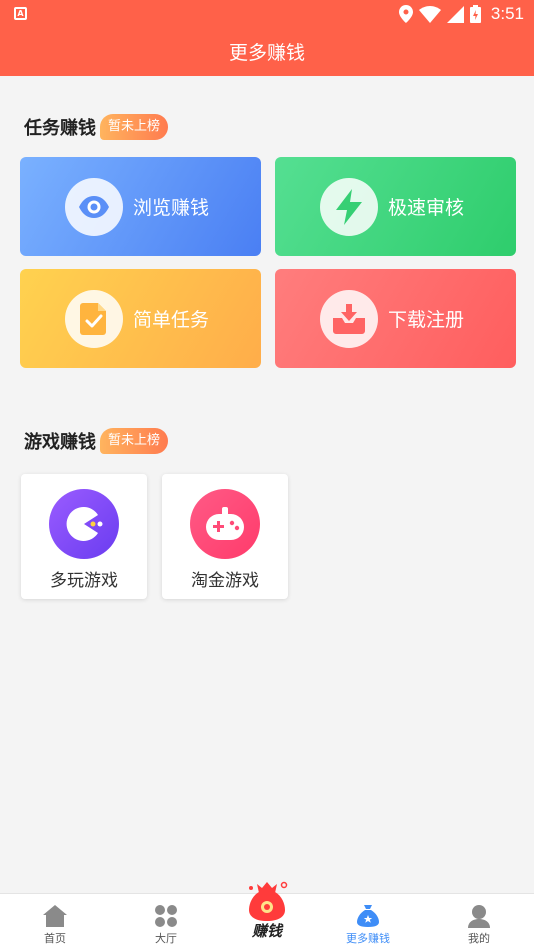 This screenshot has width=534, height=950. What do you see at coordinates (267, 912) in the screenshot?
I see `tab-earn: 赚钱` at bounding box center [267, 912].